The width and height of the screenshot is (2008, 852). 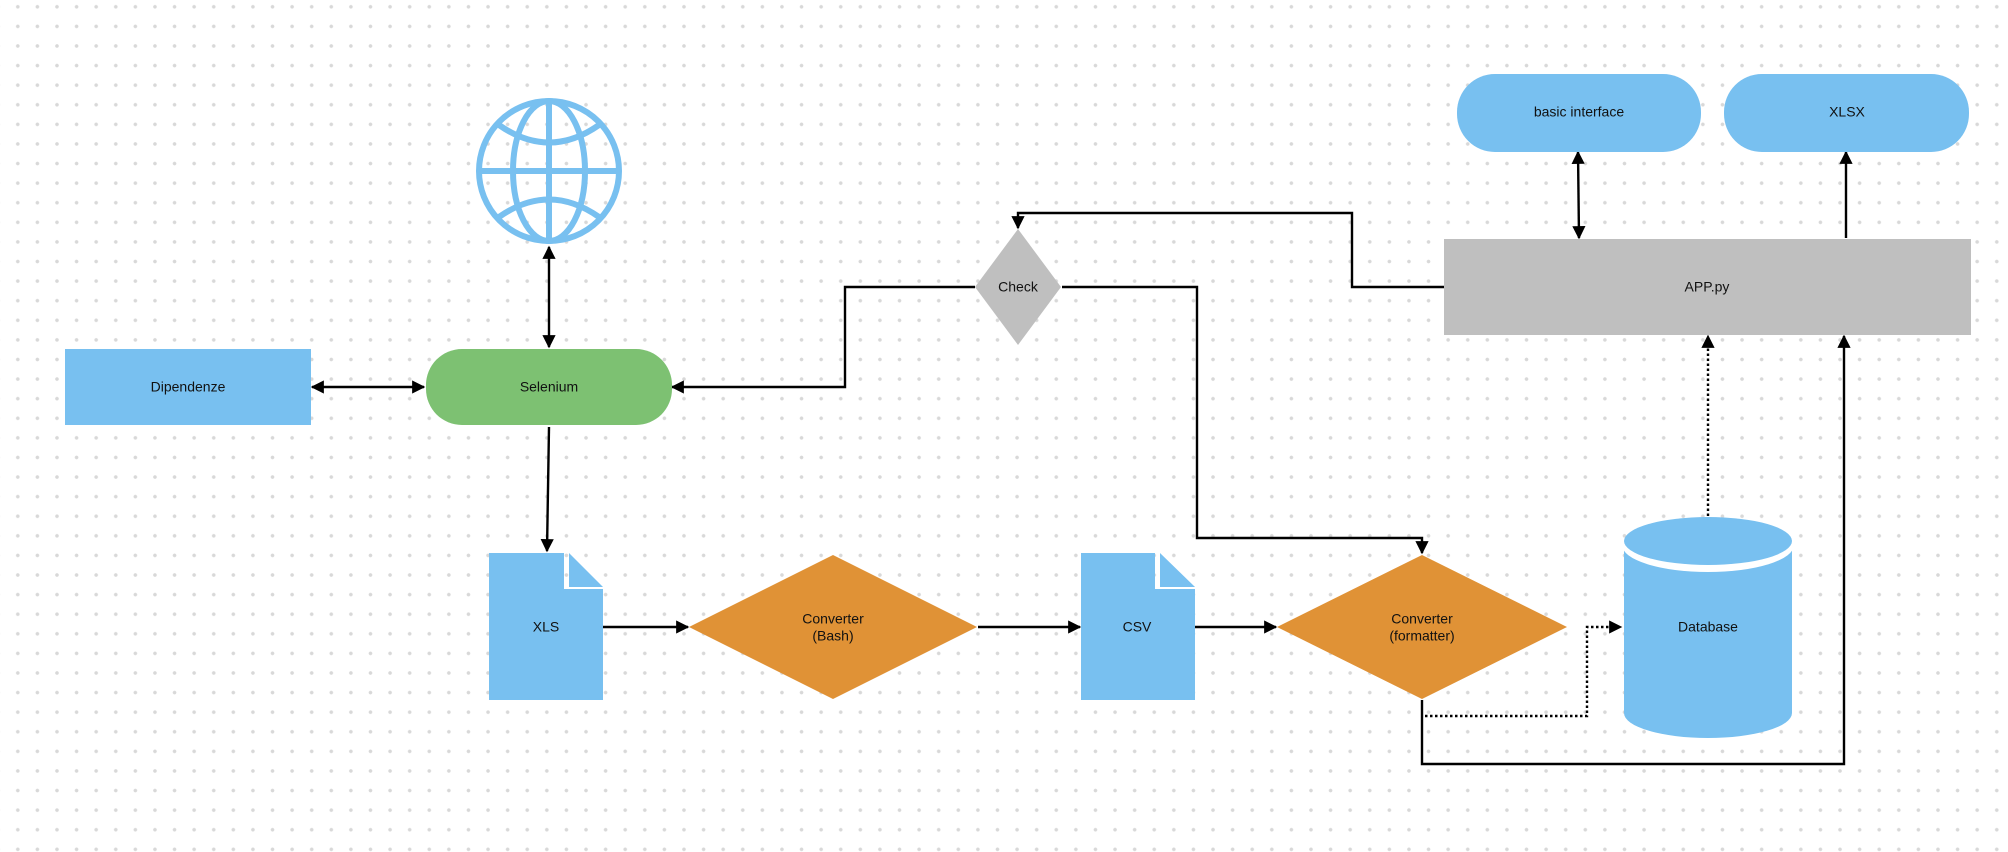 I want to click on node-xlsx: XLSX, so click(x=1846, y=113).